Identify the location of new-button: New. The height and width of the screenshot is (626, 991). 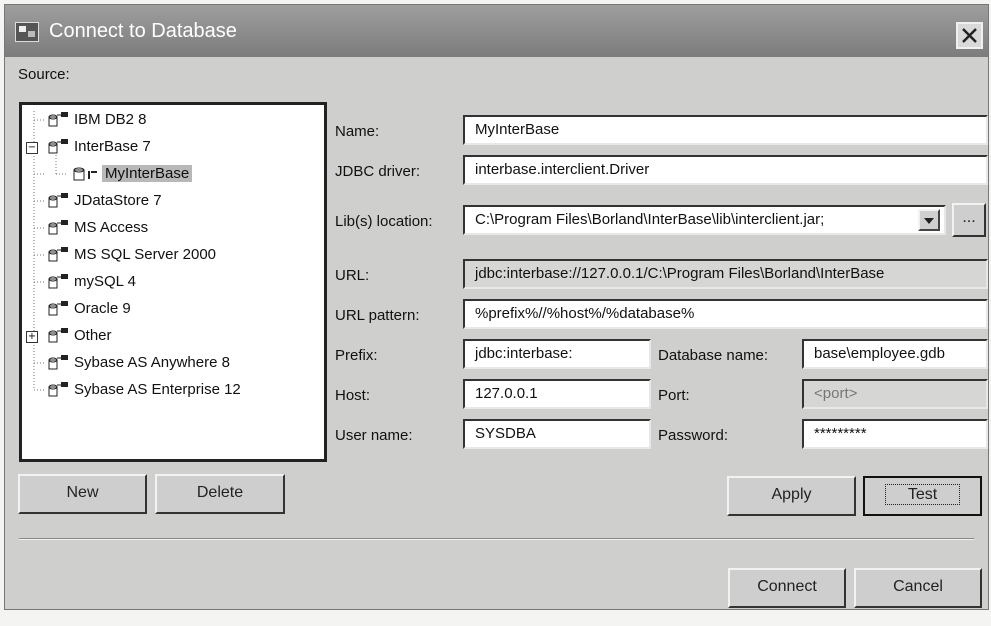
(82, 494).